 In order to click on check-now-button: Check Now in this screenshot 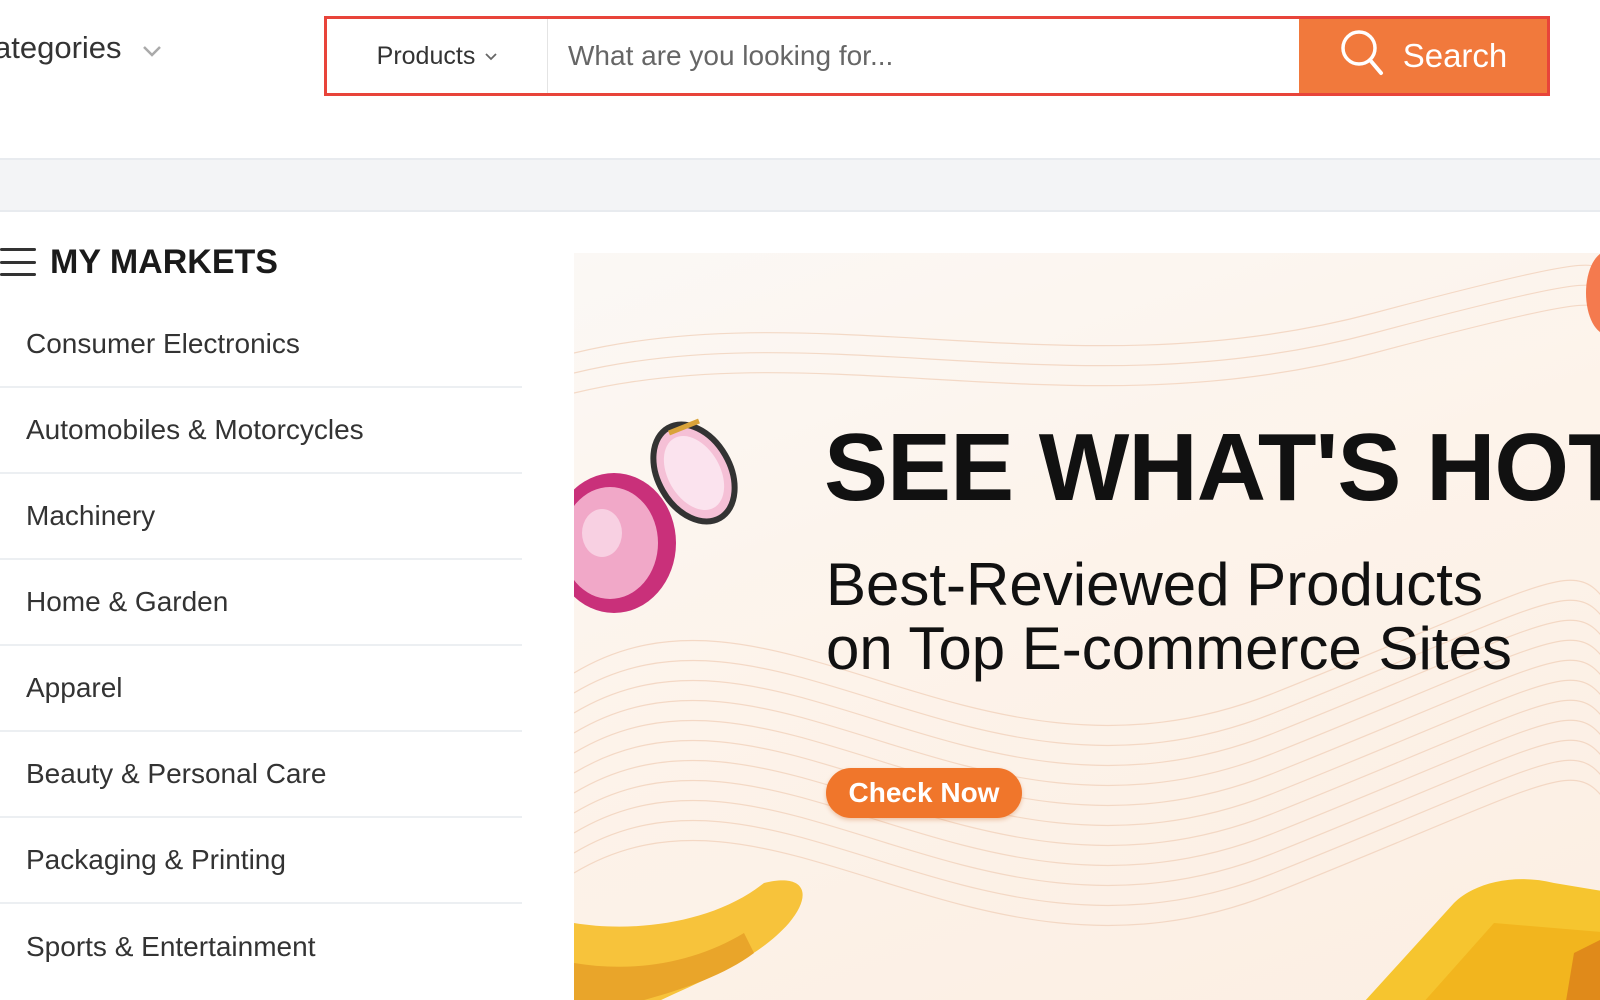, I will do `click(924, 793)`.